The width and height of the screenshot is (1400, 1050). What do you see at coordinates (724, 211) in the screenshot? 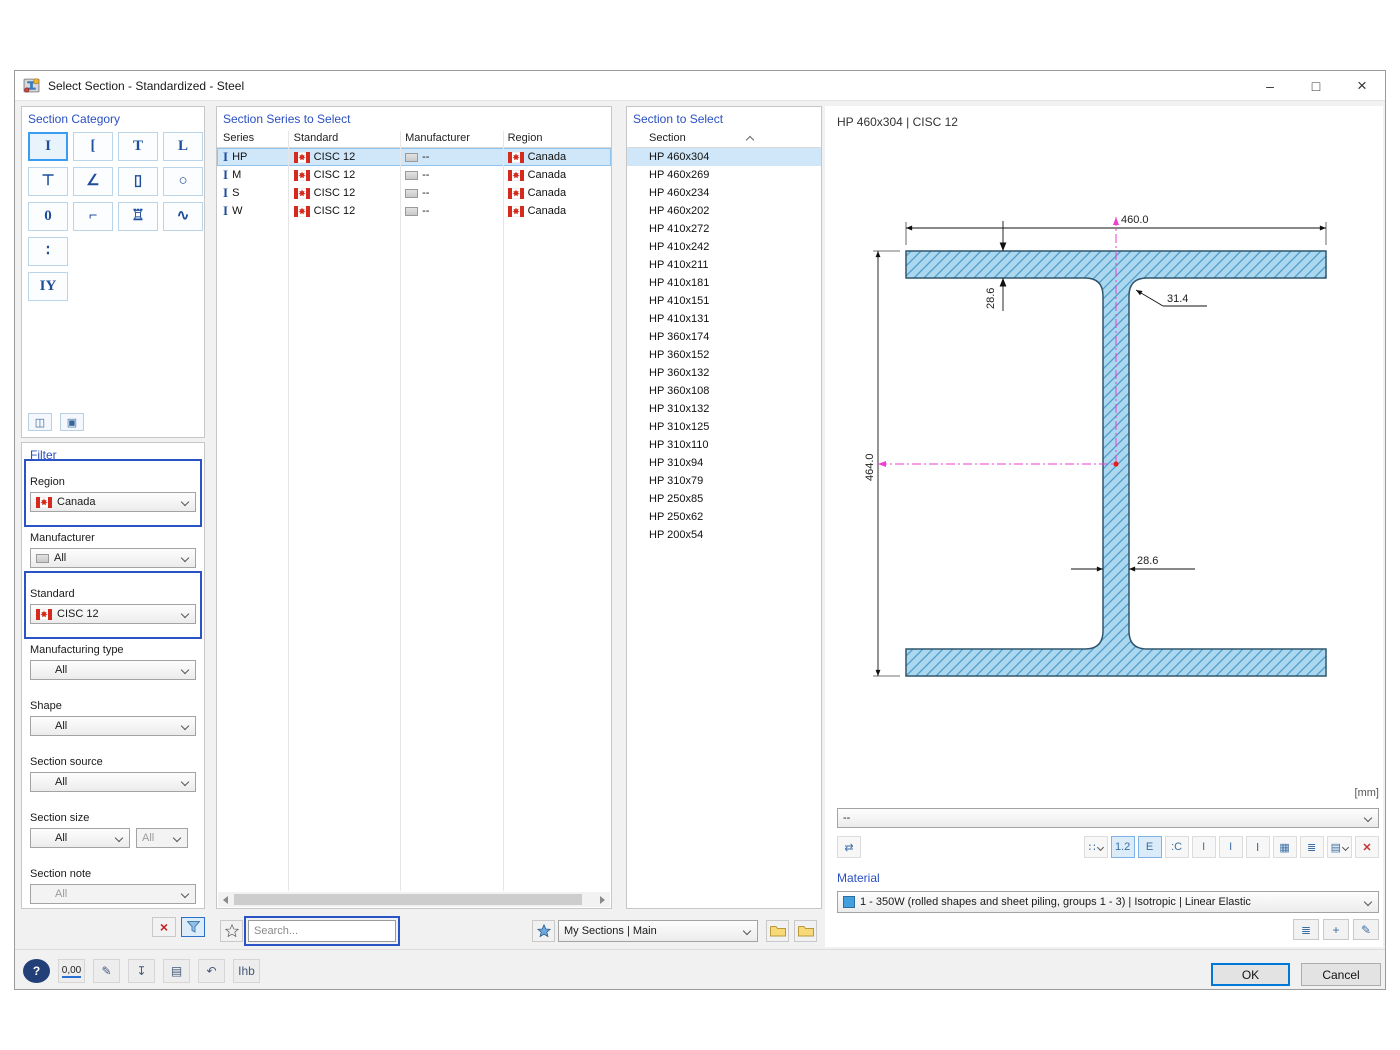
I see `section-list-item: HP 460x202` at bounding box center [724, 211].